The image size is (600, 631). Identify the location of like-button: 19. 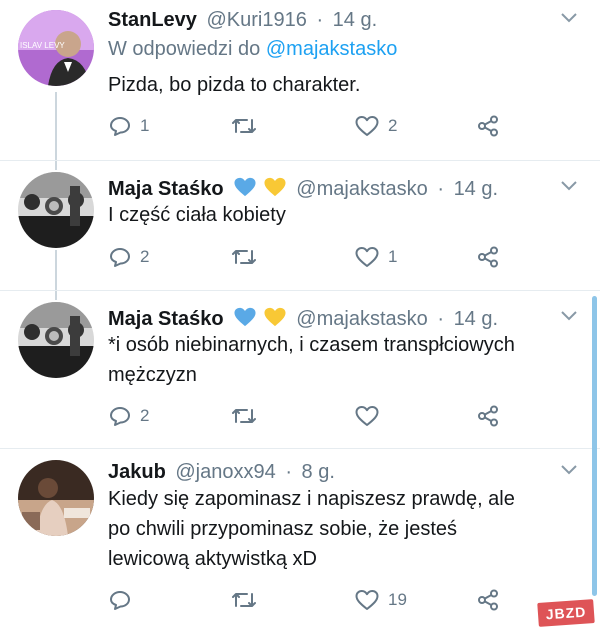
(380, 600).